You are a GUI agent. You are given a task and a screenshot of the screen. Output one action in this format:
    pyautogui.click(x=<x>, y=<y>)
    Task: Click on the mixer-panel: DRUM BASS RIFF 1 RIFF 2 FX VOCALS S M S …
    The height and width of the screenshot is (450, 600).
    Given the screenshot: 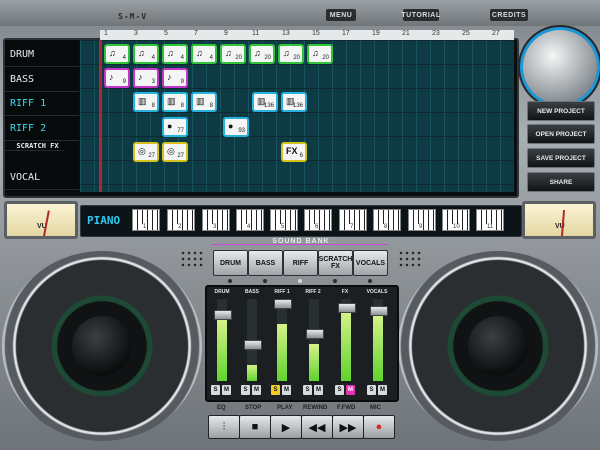 What is the action you would take?
    pyautogui.click(x=302, y=343)
    